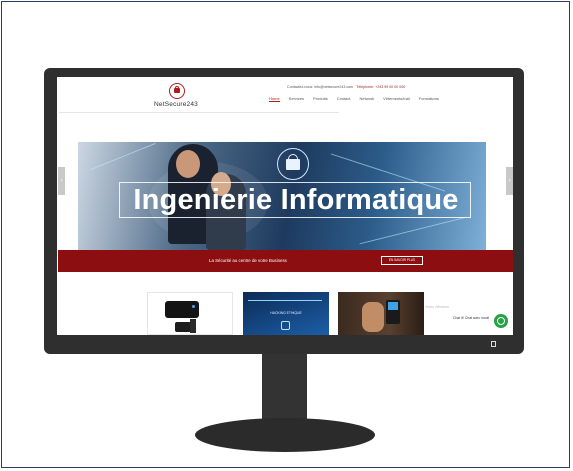  I want to click on contact-phone: Téléphone: +243 99 00 00 000, so click(380, 87).